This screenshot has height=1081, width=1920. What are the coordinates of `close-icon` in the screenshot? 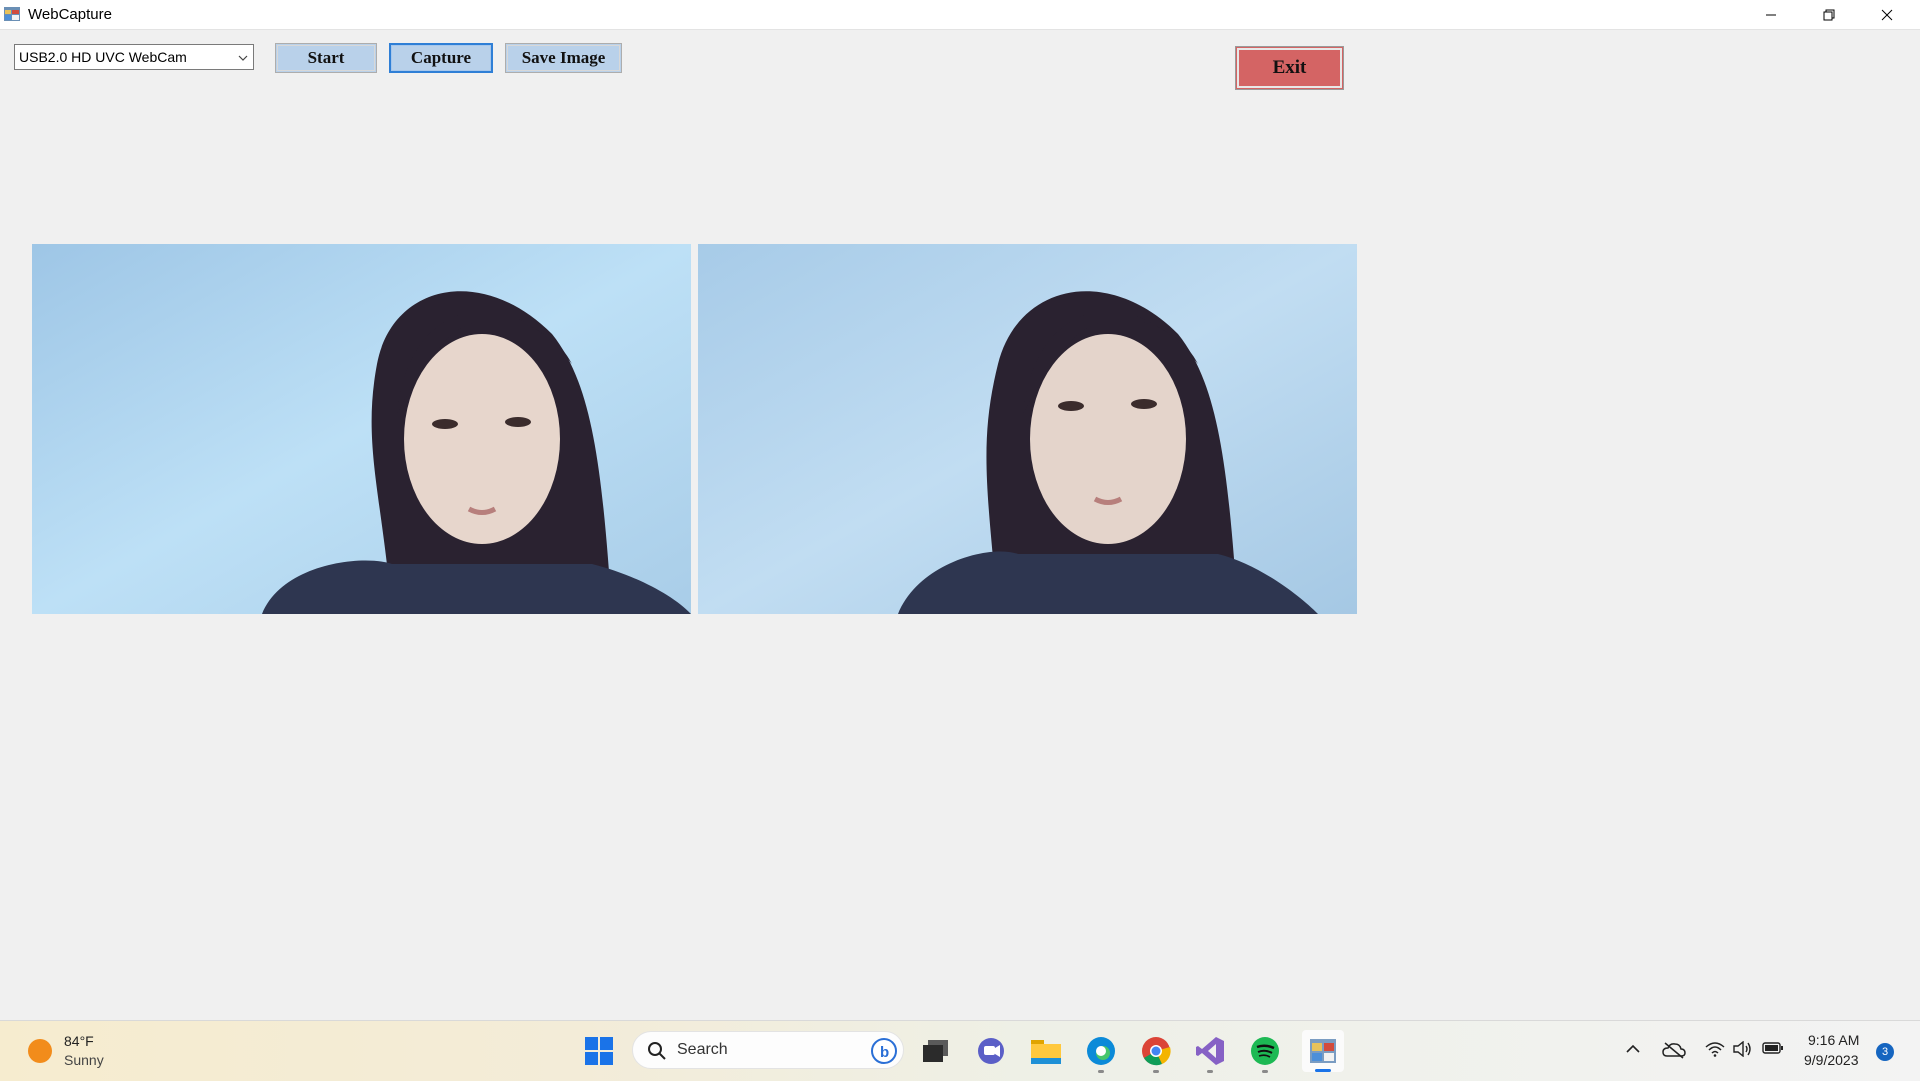 It's located at (1887, 14).